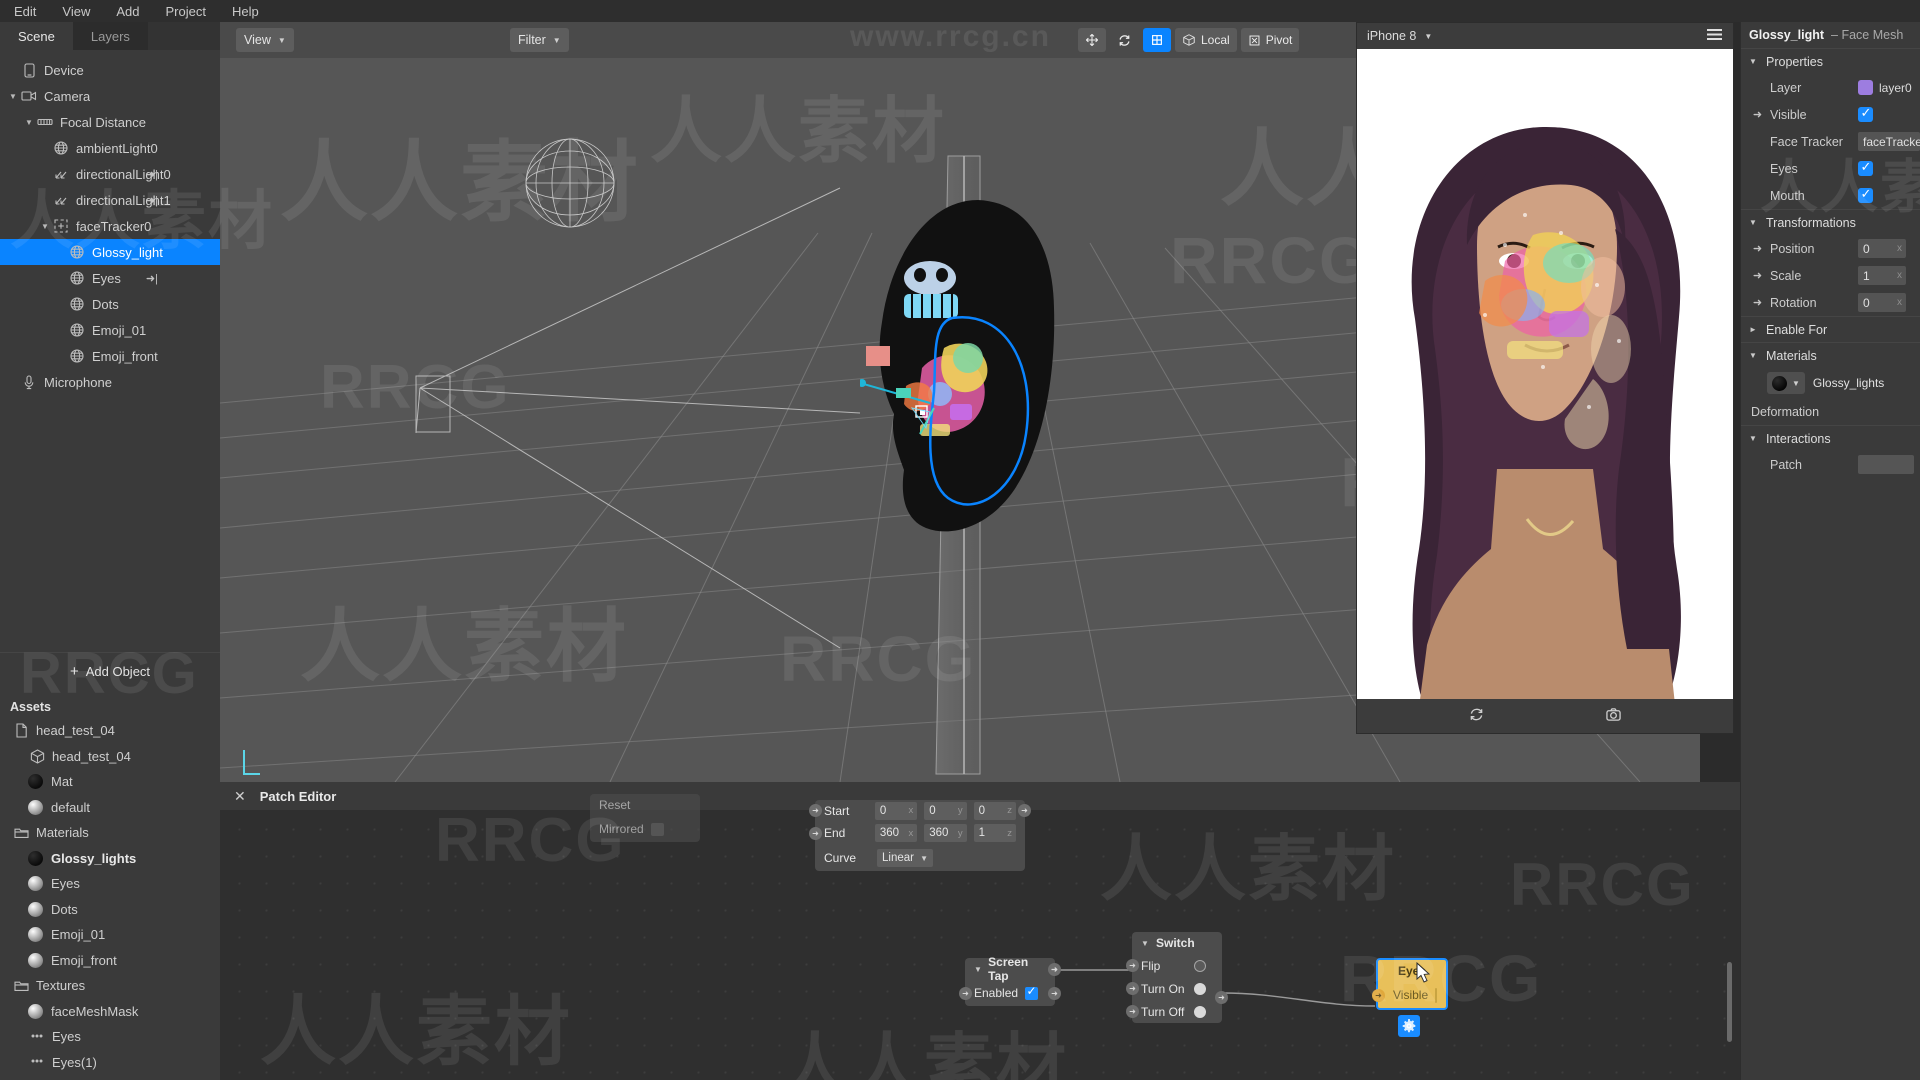 This screenshot has height=1080, width=1920. What do you see at coordinates (110, 935) in the screenshot?
I see `asset-item-emoji-01: Emoji_01` at bounding box center [110, 935].